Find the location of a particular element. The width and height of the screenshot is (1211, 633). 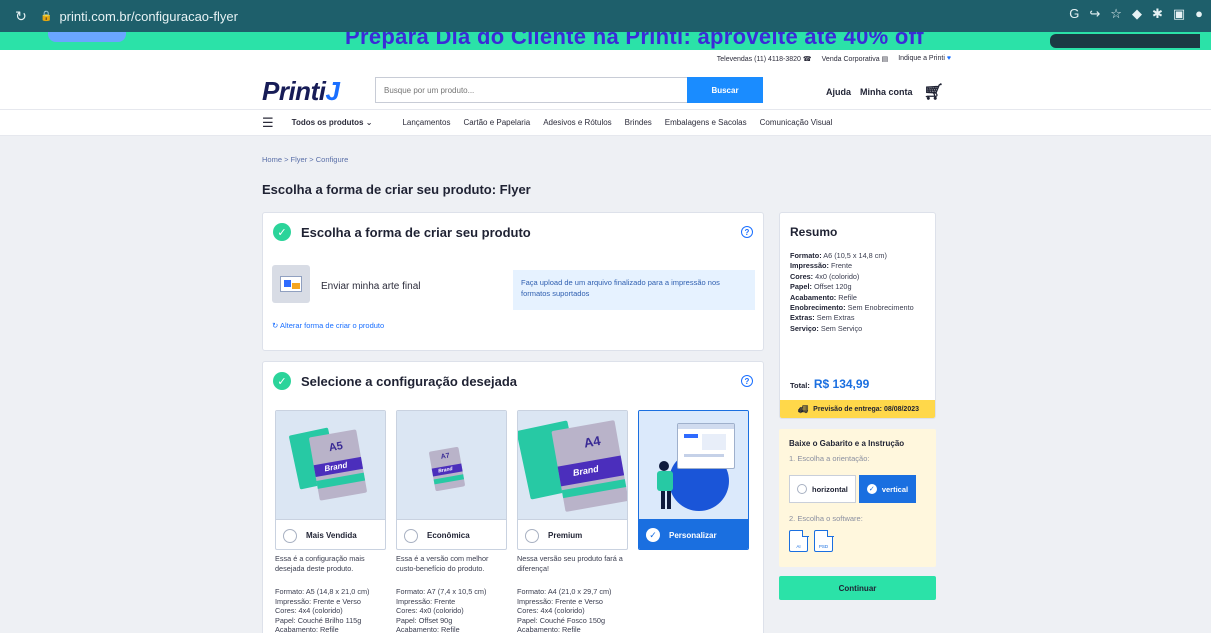

browser-actions: G ↪ ☆ ◆ ✱ ▣ ● is located at coordinates (1136, 14).